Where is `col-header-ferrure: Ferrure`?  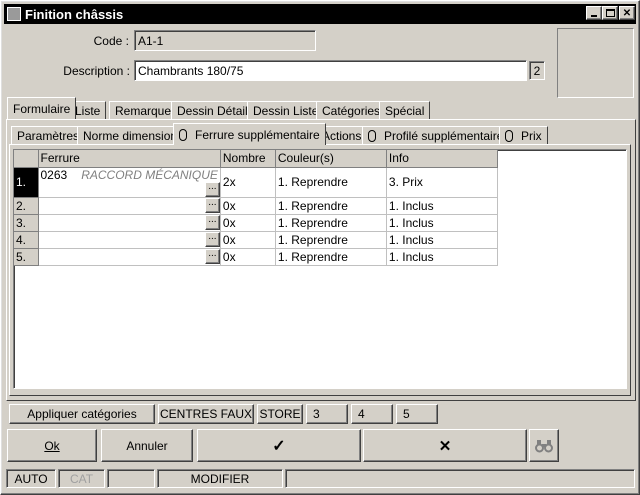
col-header-ferrure: Ferrure is located at coordinates (129, 159).